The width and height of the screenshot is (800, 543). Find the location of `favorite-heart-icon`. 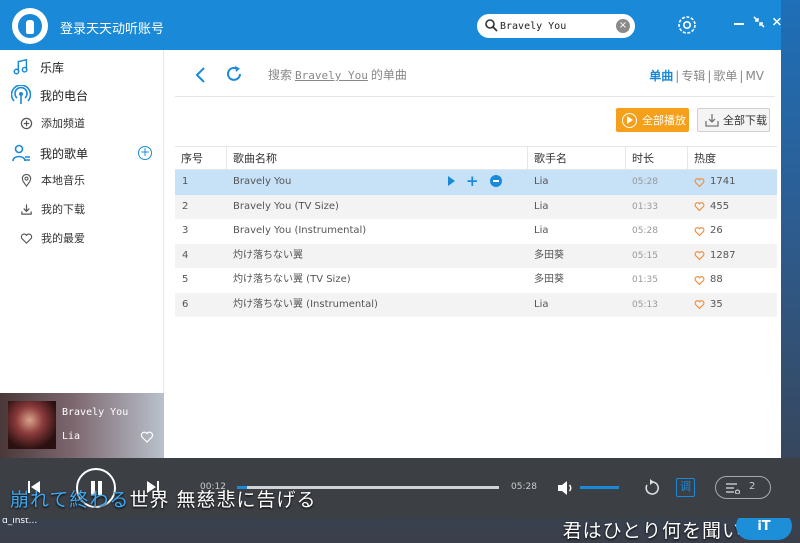

favorite-heart-icon is located at coordinates (147, 437).